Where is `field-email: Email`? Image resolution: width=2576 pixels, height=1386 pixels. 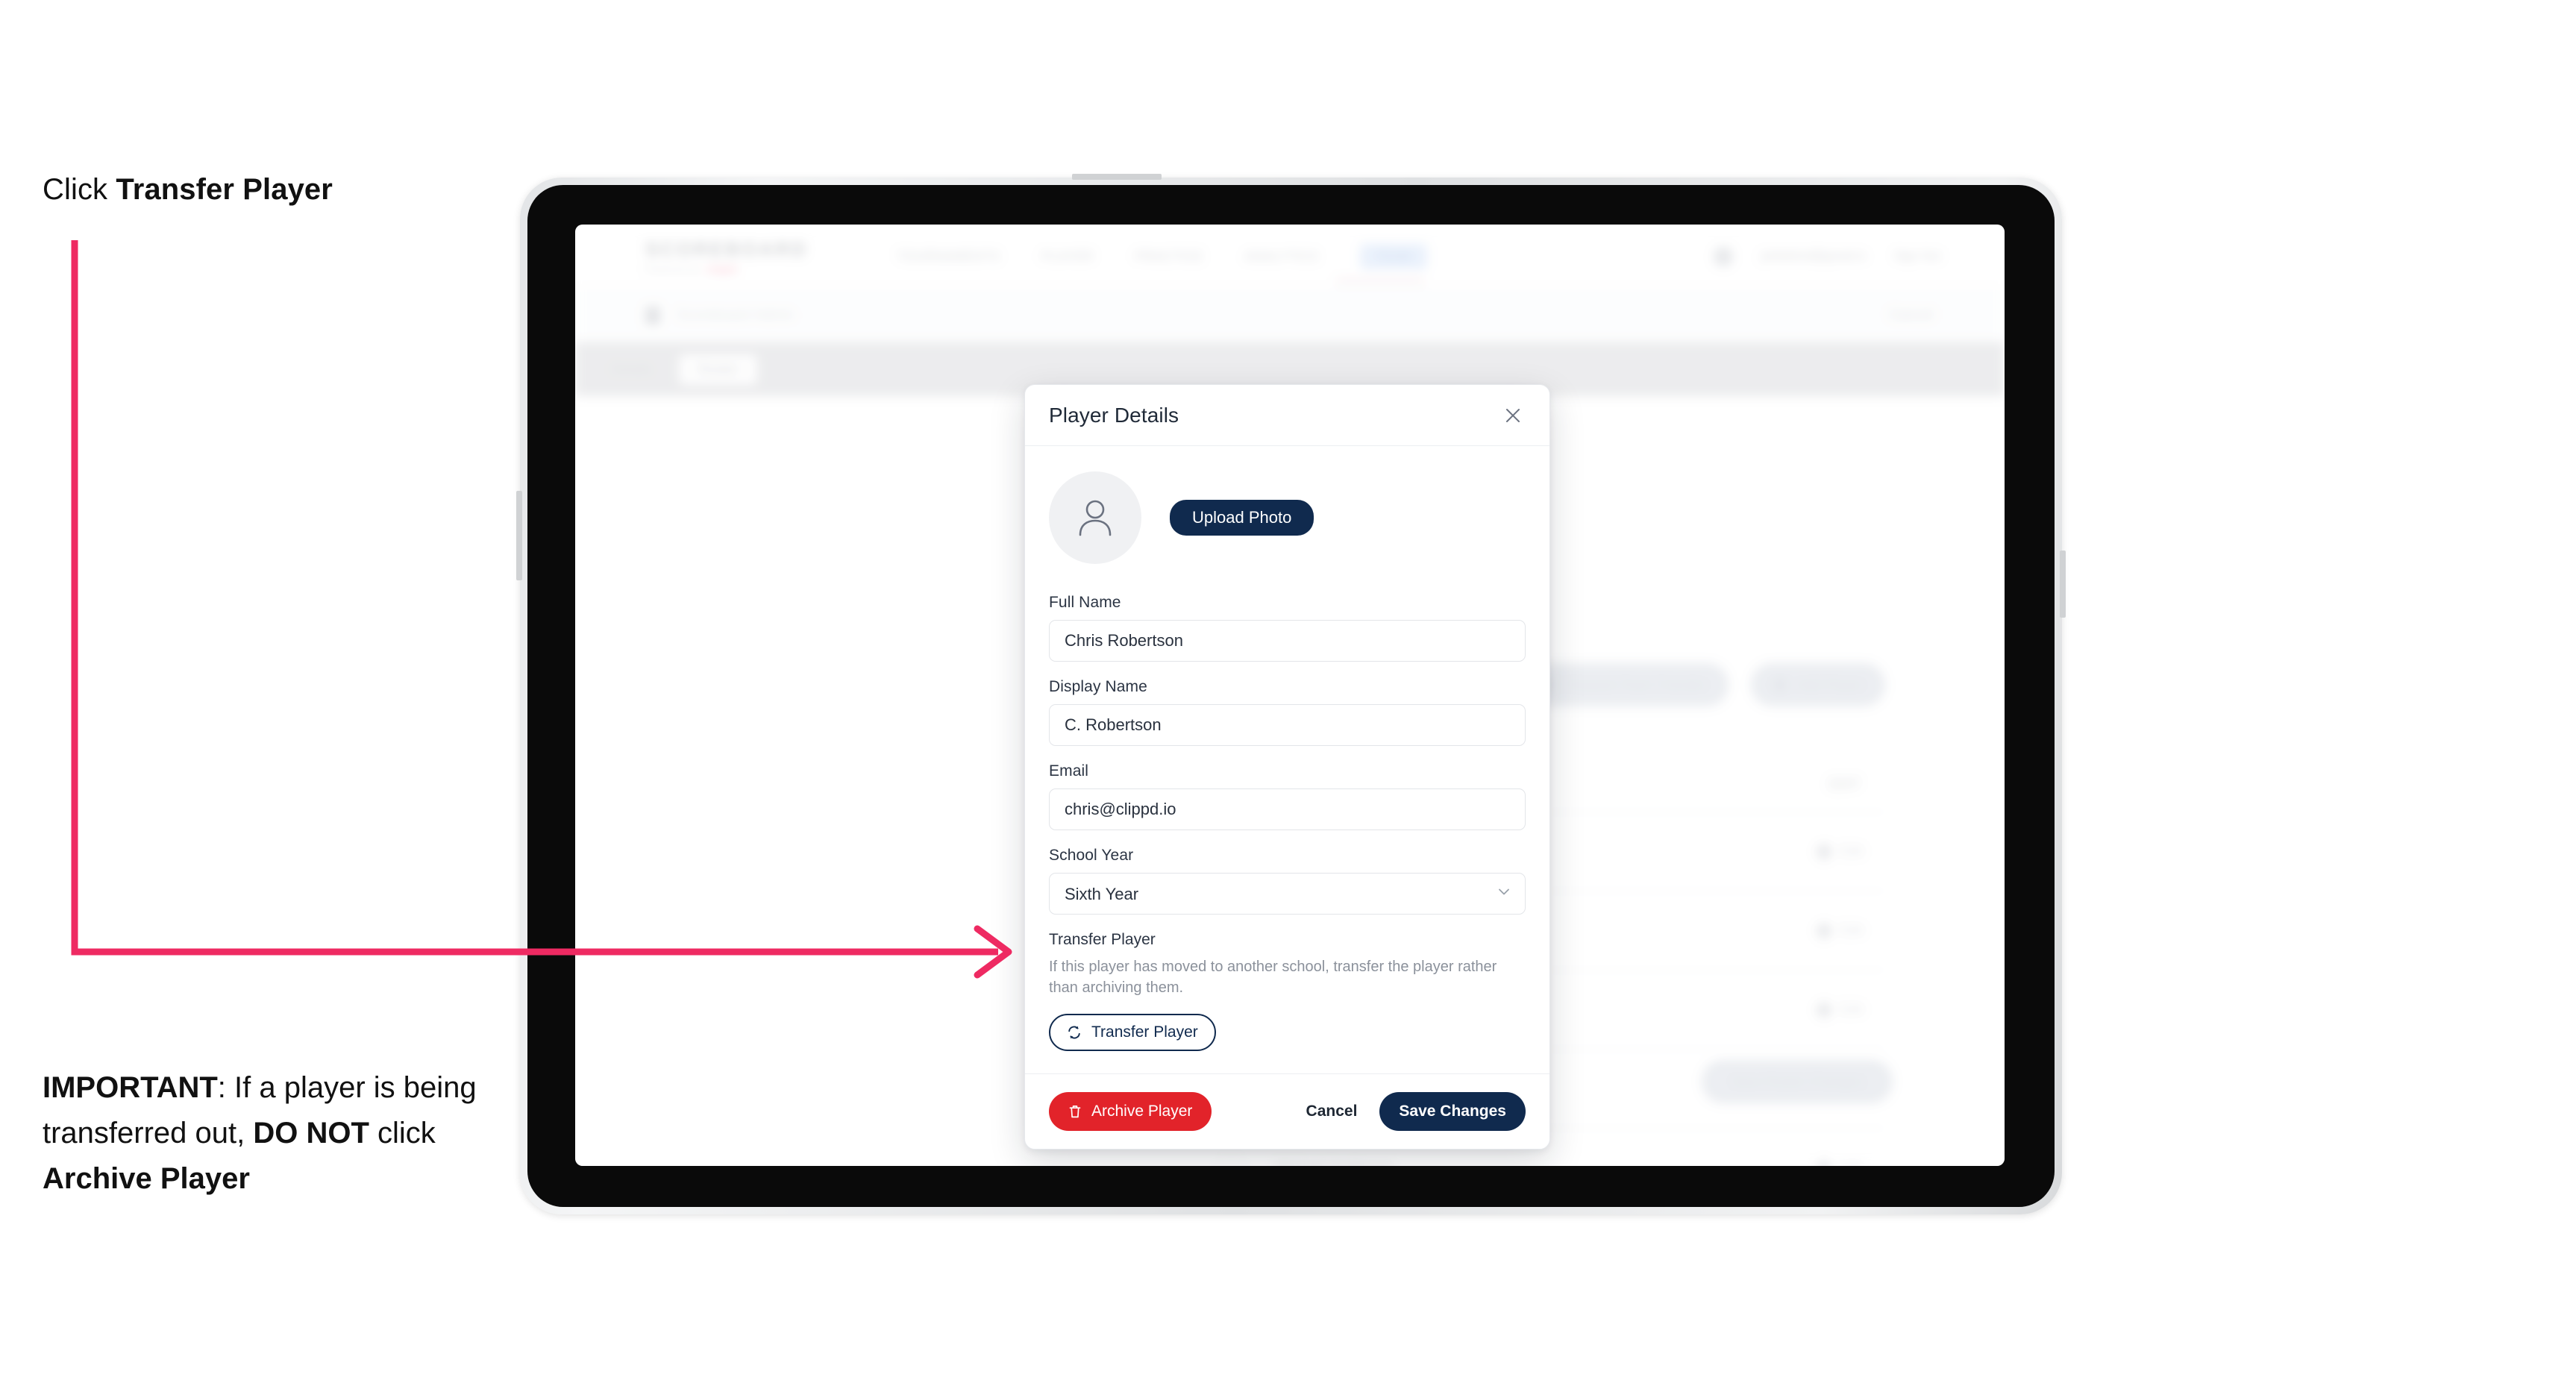 field-email: Email is located at coordinates (1287, 796).